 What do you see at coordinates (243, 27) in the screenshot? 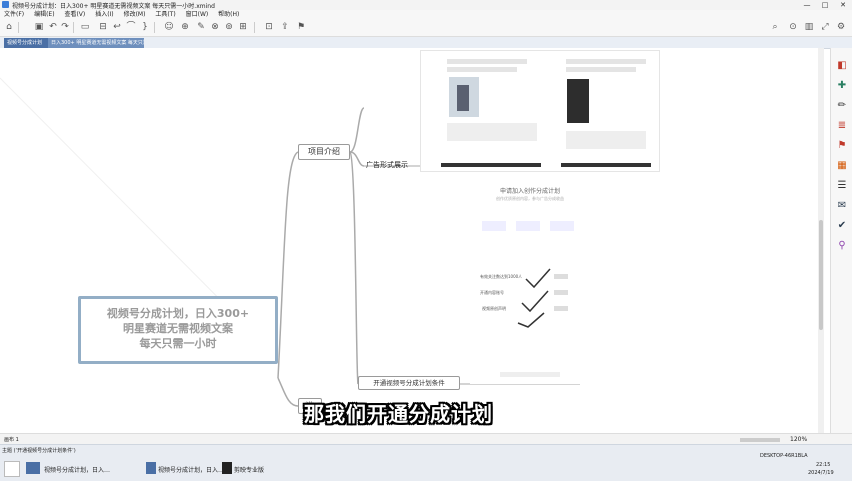
I see `image-icon: ⊞` at bounding box center [243, 27].